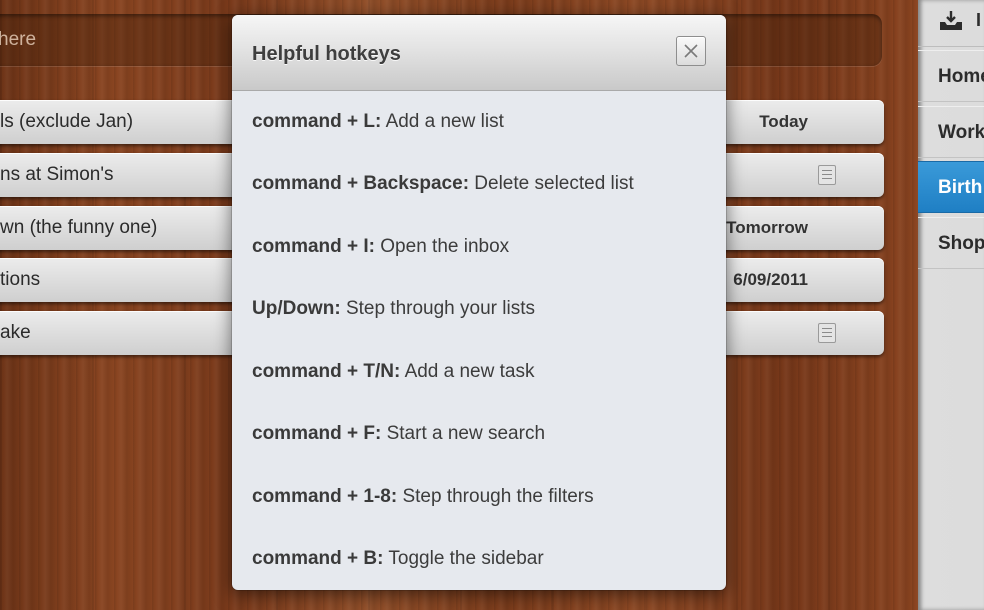  Describe the element at coordinates (440, 308) in the screenshot. I see `hotkey-description: Step through your lists` at that location.